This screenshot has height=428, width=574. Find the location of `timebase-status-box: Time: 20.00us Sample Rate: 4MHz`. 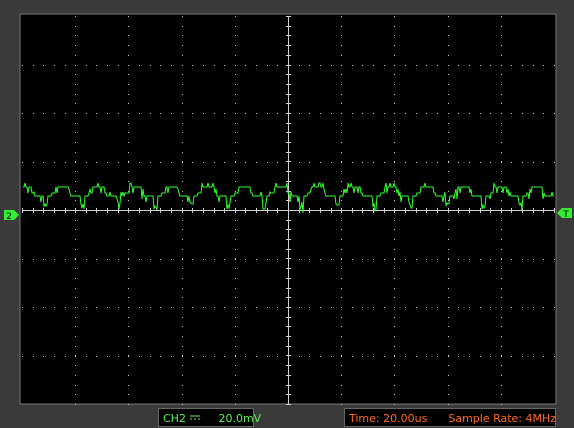

timebase-status-box: Time: 20.00us Sample Rate: 4MHz is located at coordinates (450, 417).